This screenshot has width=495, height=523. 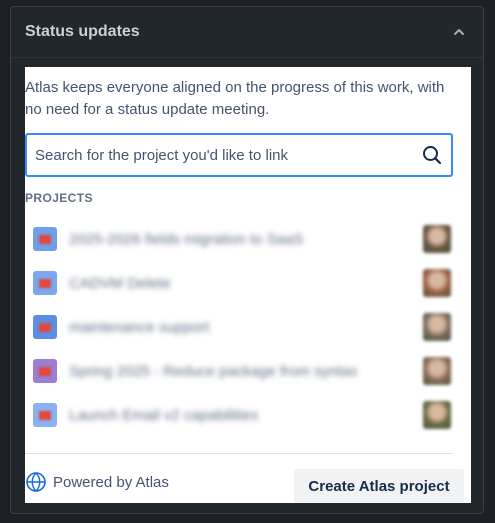 I want to click on create-atlas-project-button: Create Atlas project, so click(x=379, y=486).